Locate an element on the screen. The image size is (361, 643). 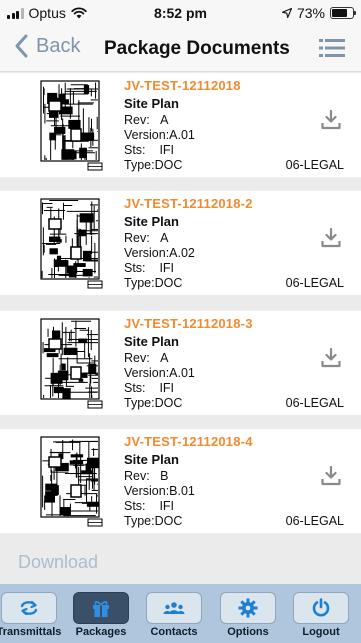
list-menu-icon is located at coordinates (332, 48).